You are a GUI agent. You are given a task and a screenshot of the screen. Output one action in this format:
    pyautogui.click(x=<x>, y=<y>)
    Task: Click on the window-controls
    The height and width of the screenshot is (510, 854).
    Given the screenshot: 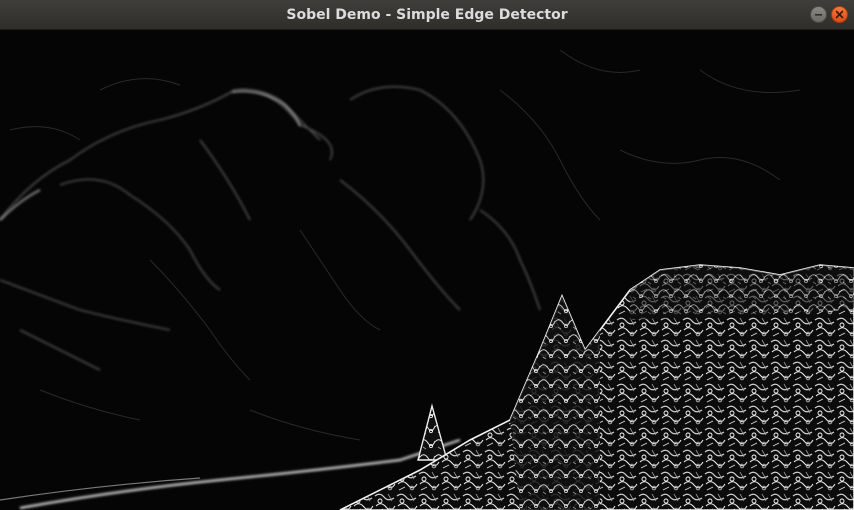 What is the action you would take?
    pyautogui.click(x=829, y=15)
    